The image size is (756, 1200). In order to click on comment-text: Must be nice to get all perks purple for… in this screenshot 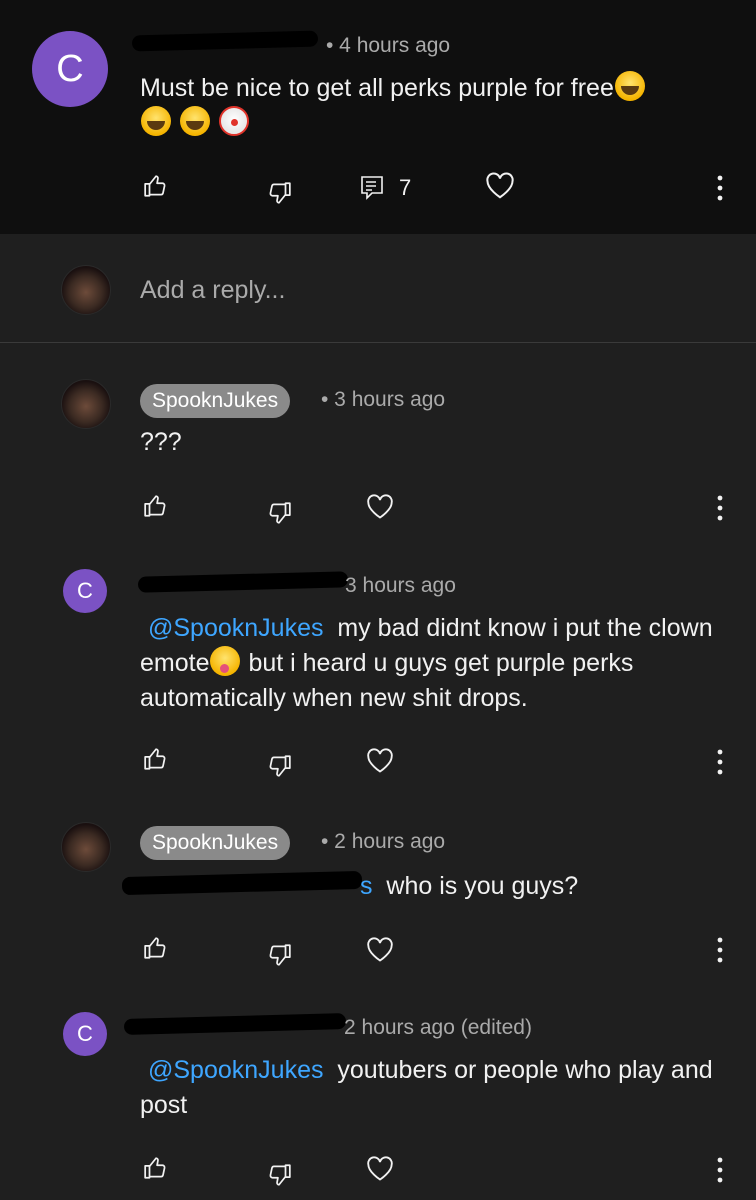, I will do `click(440, 106)`.